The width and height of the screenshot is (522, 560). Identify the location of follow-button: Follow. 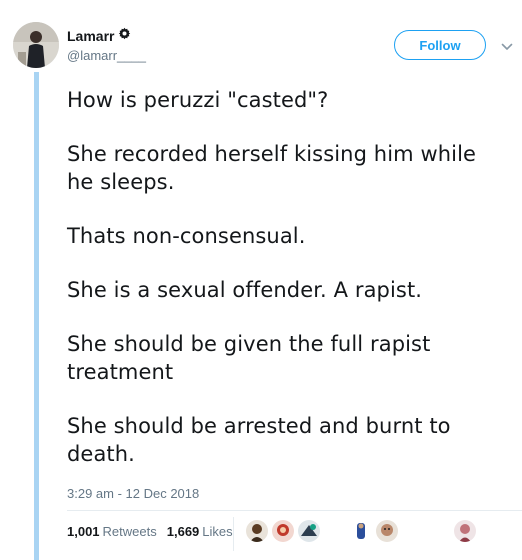
(440, 45).